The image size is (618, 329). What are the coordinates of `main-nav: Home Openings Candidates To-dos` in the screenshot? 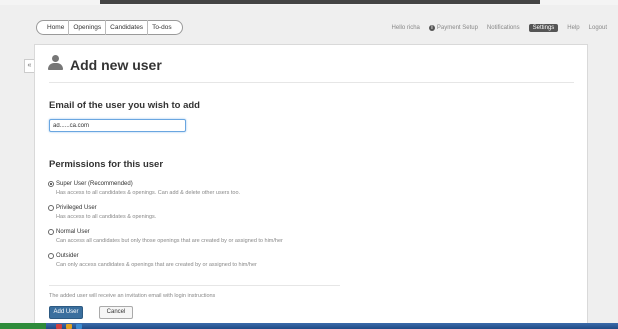 It's located at (109, 27).